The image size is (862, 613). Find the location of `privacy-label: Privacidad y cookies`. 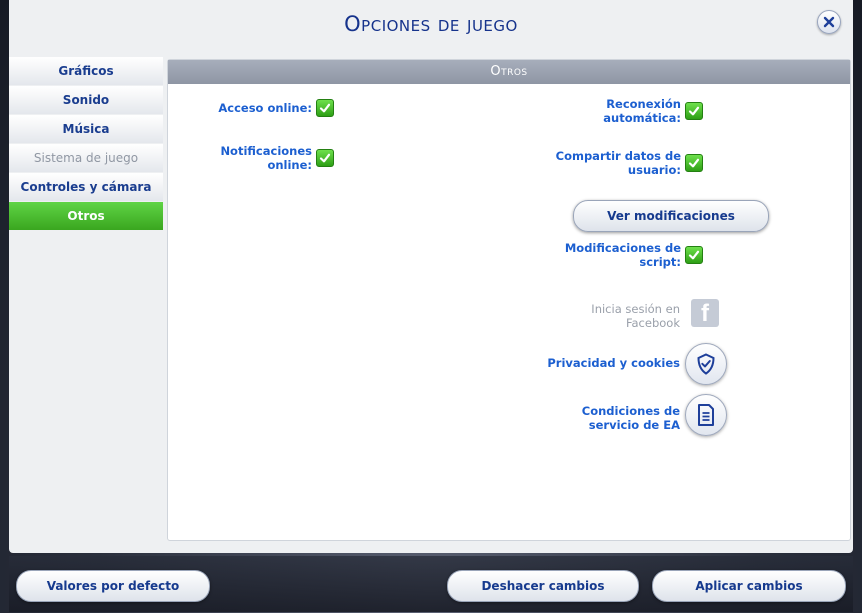

privacy-label: Privacidad y cookies is located at coordinates (613, 363).